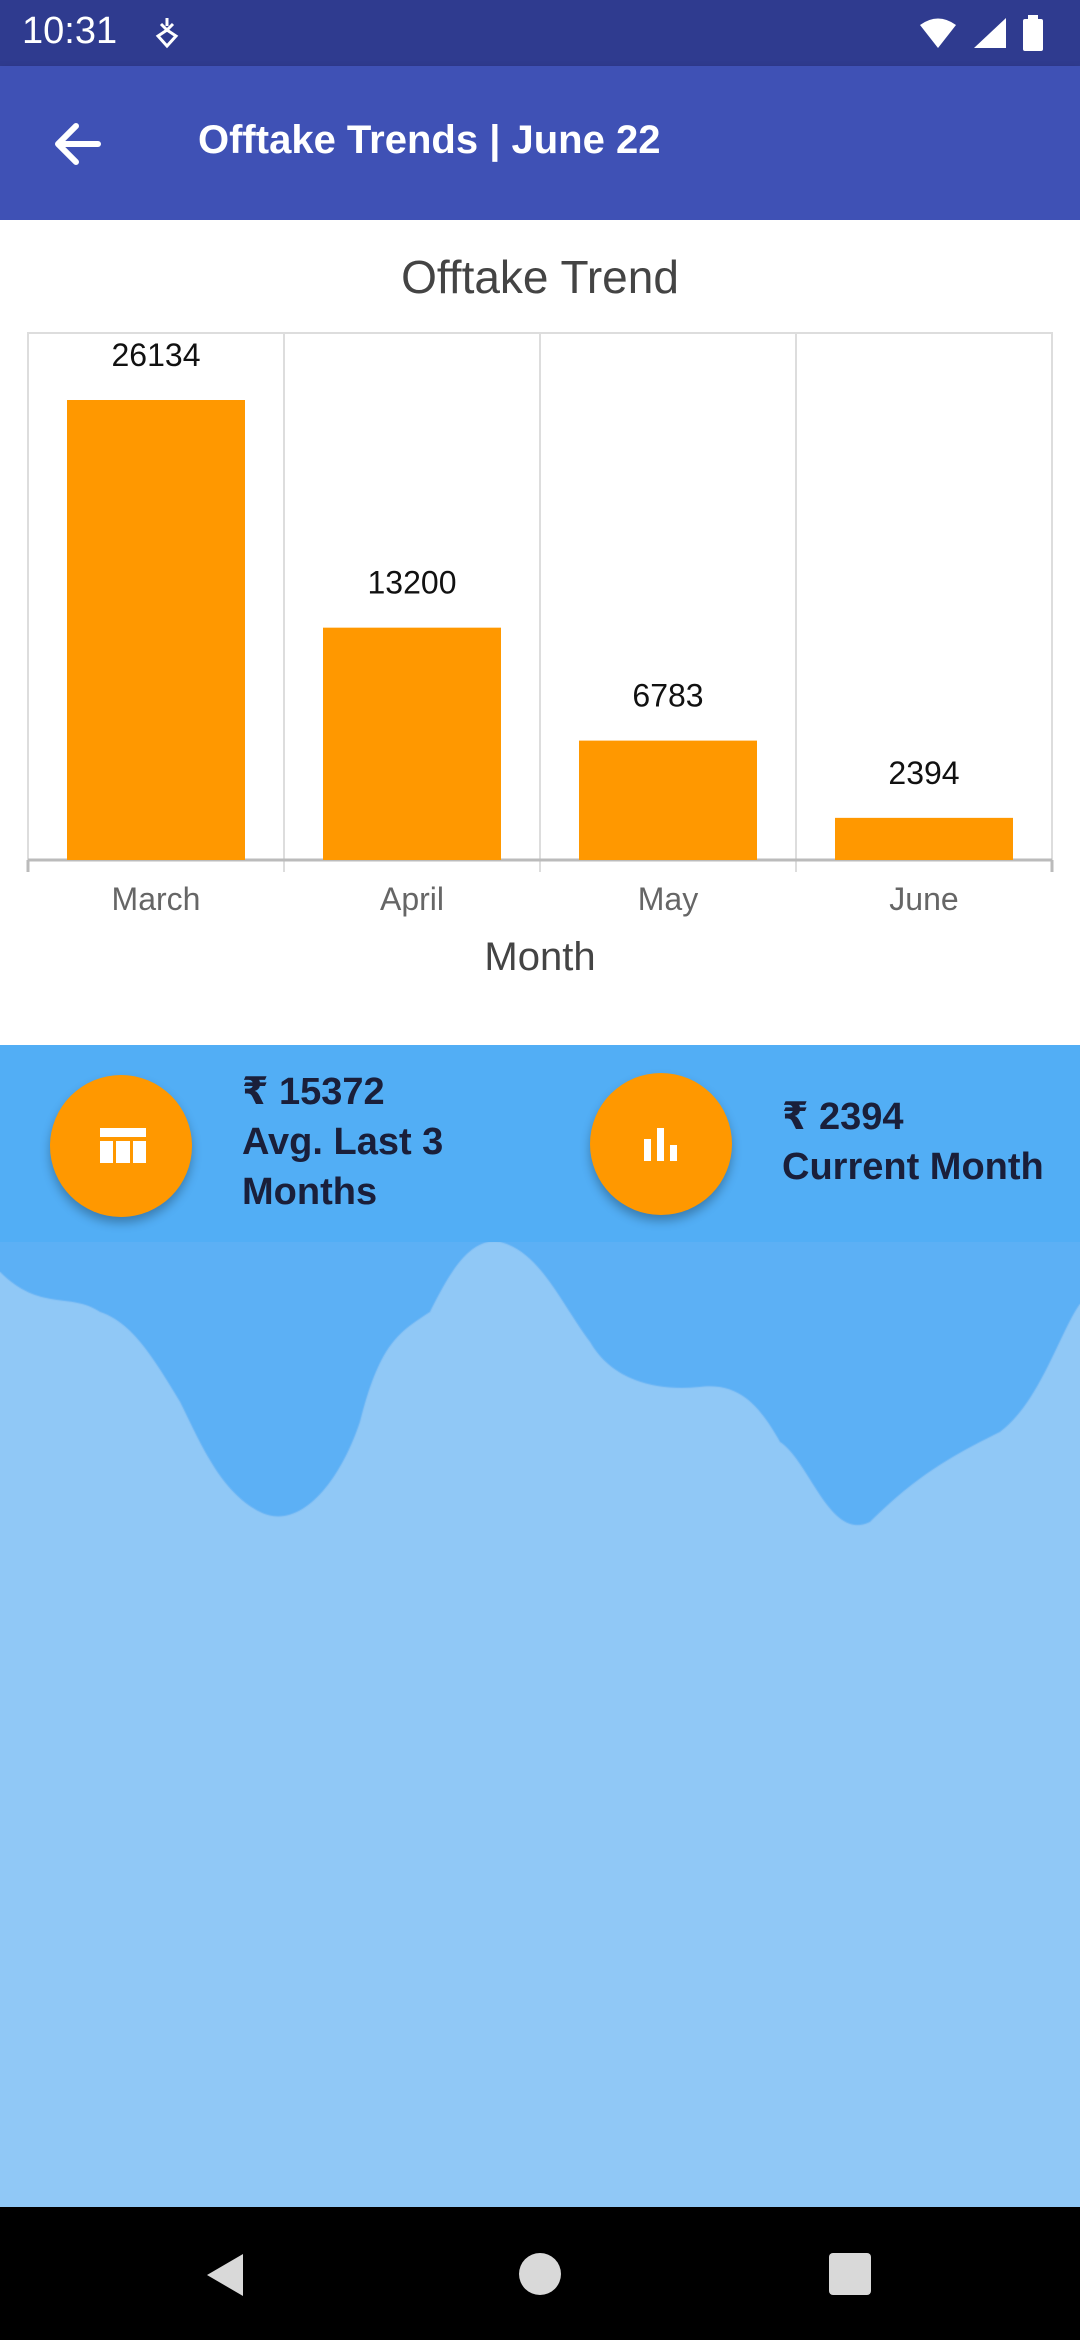 The height and width of the screenshot is (2340, 1080). I want to click on data-label-june: 2394, so click(923, 773).